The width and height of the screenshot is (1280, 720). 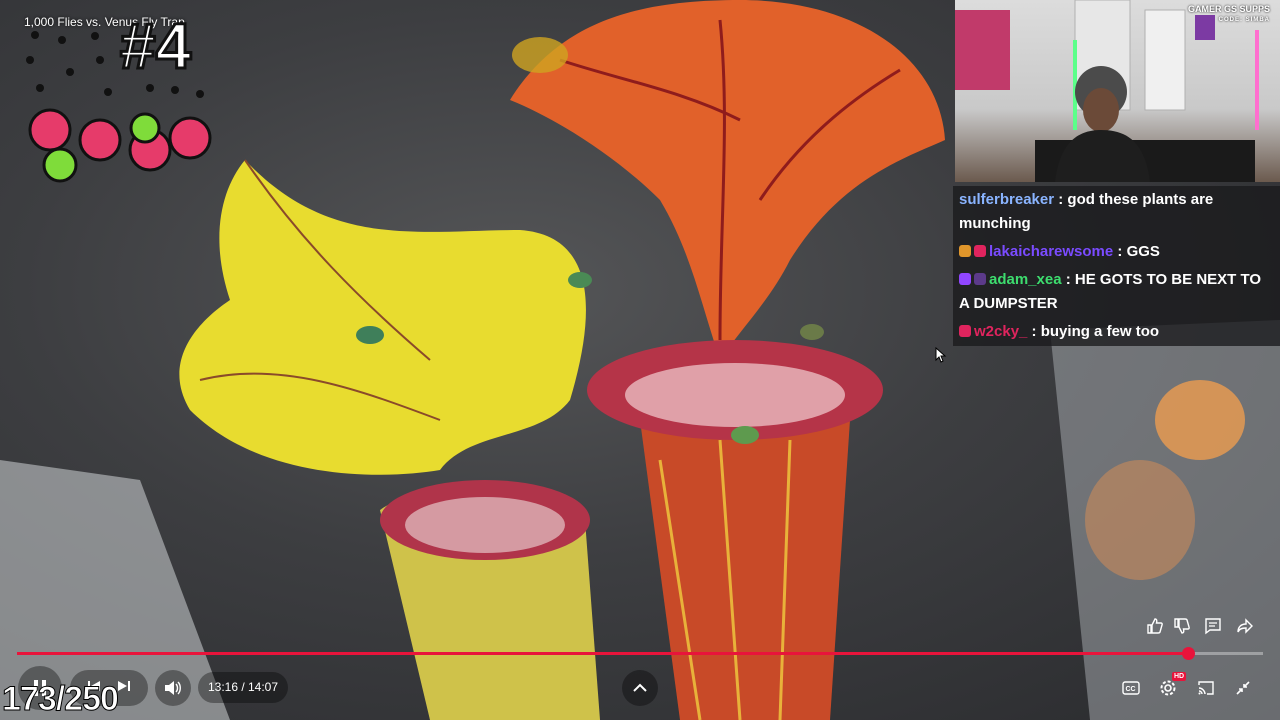 I want to click on time-display: 13:16 / 14:07, so click(x=243, y=687).